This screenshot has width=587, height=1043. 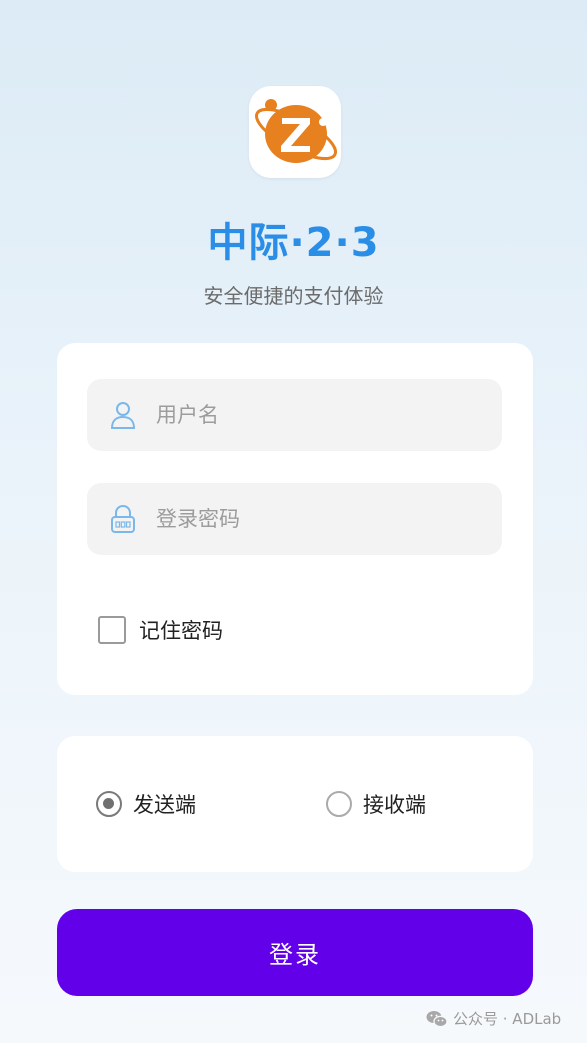 What do you see at coordinates (437, 1019) in the screenshot?
I see `wechat-icon` at bounding box center [437, 1019].